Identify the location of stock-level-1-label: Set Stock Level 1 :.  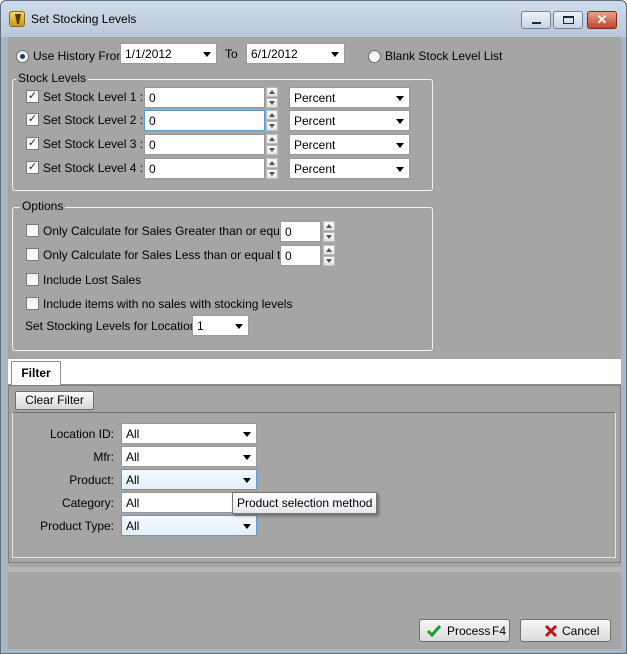
(93, 97).